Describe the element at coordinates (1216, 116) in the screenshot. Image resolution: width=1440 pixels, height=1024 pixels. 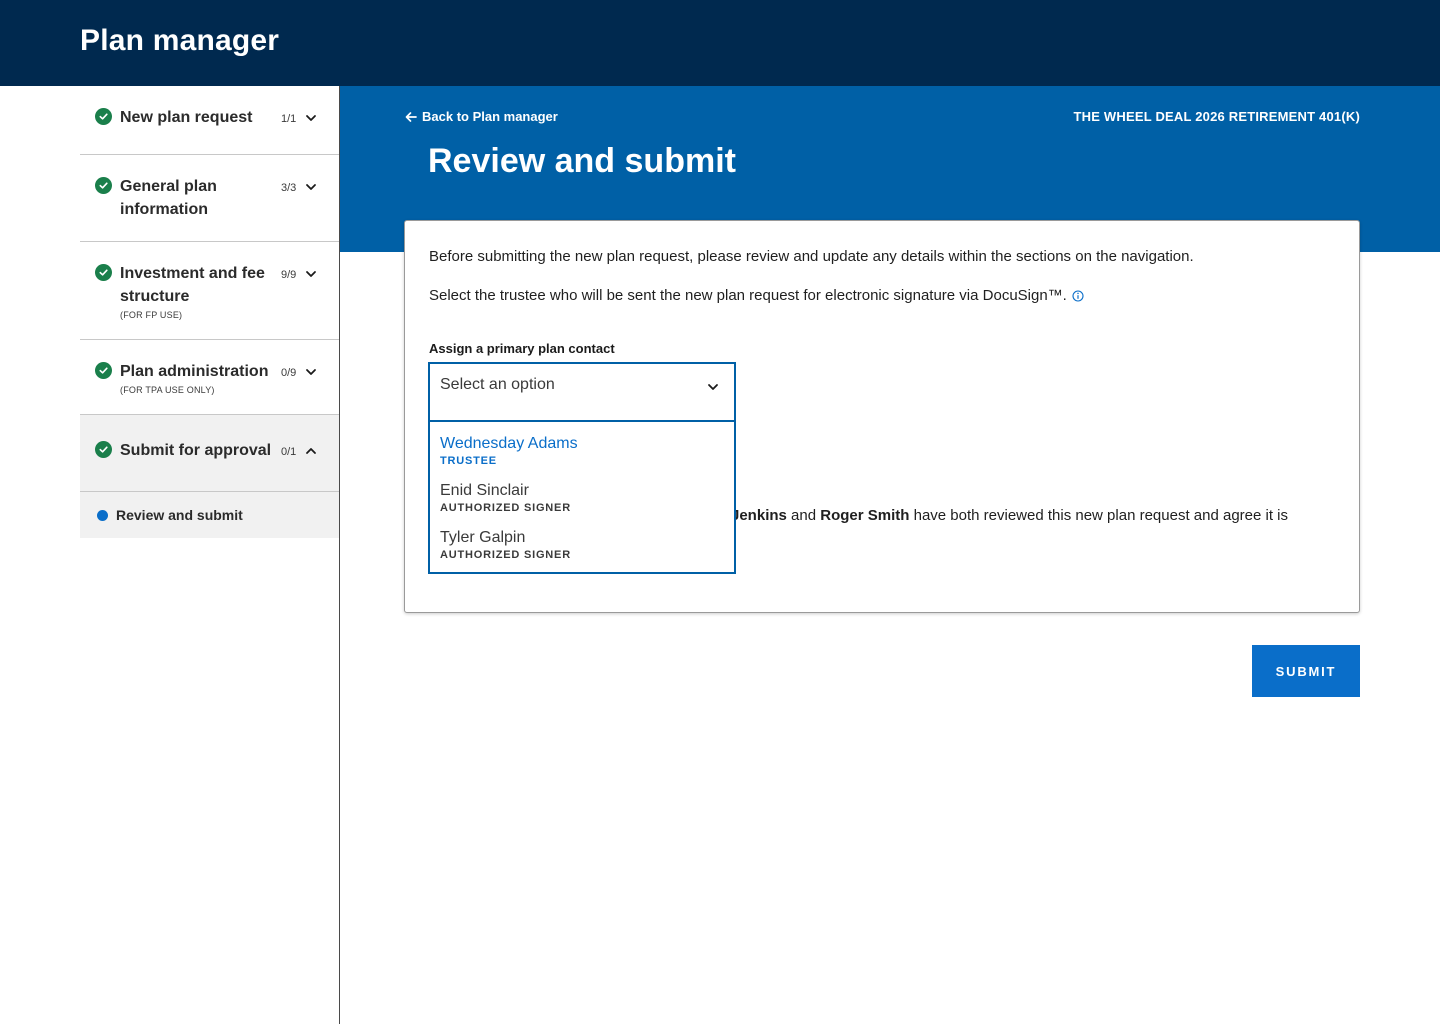
I see `plan-name: THE WHEEL DEAL 2026 RETIREMENT 401(K)` at that location.